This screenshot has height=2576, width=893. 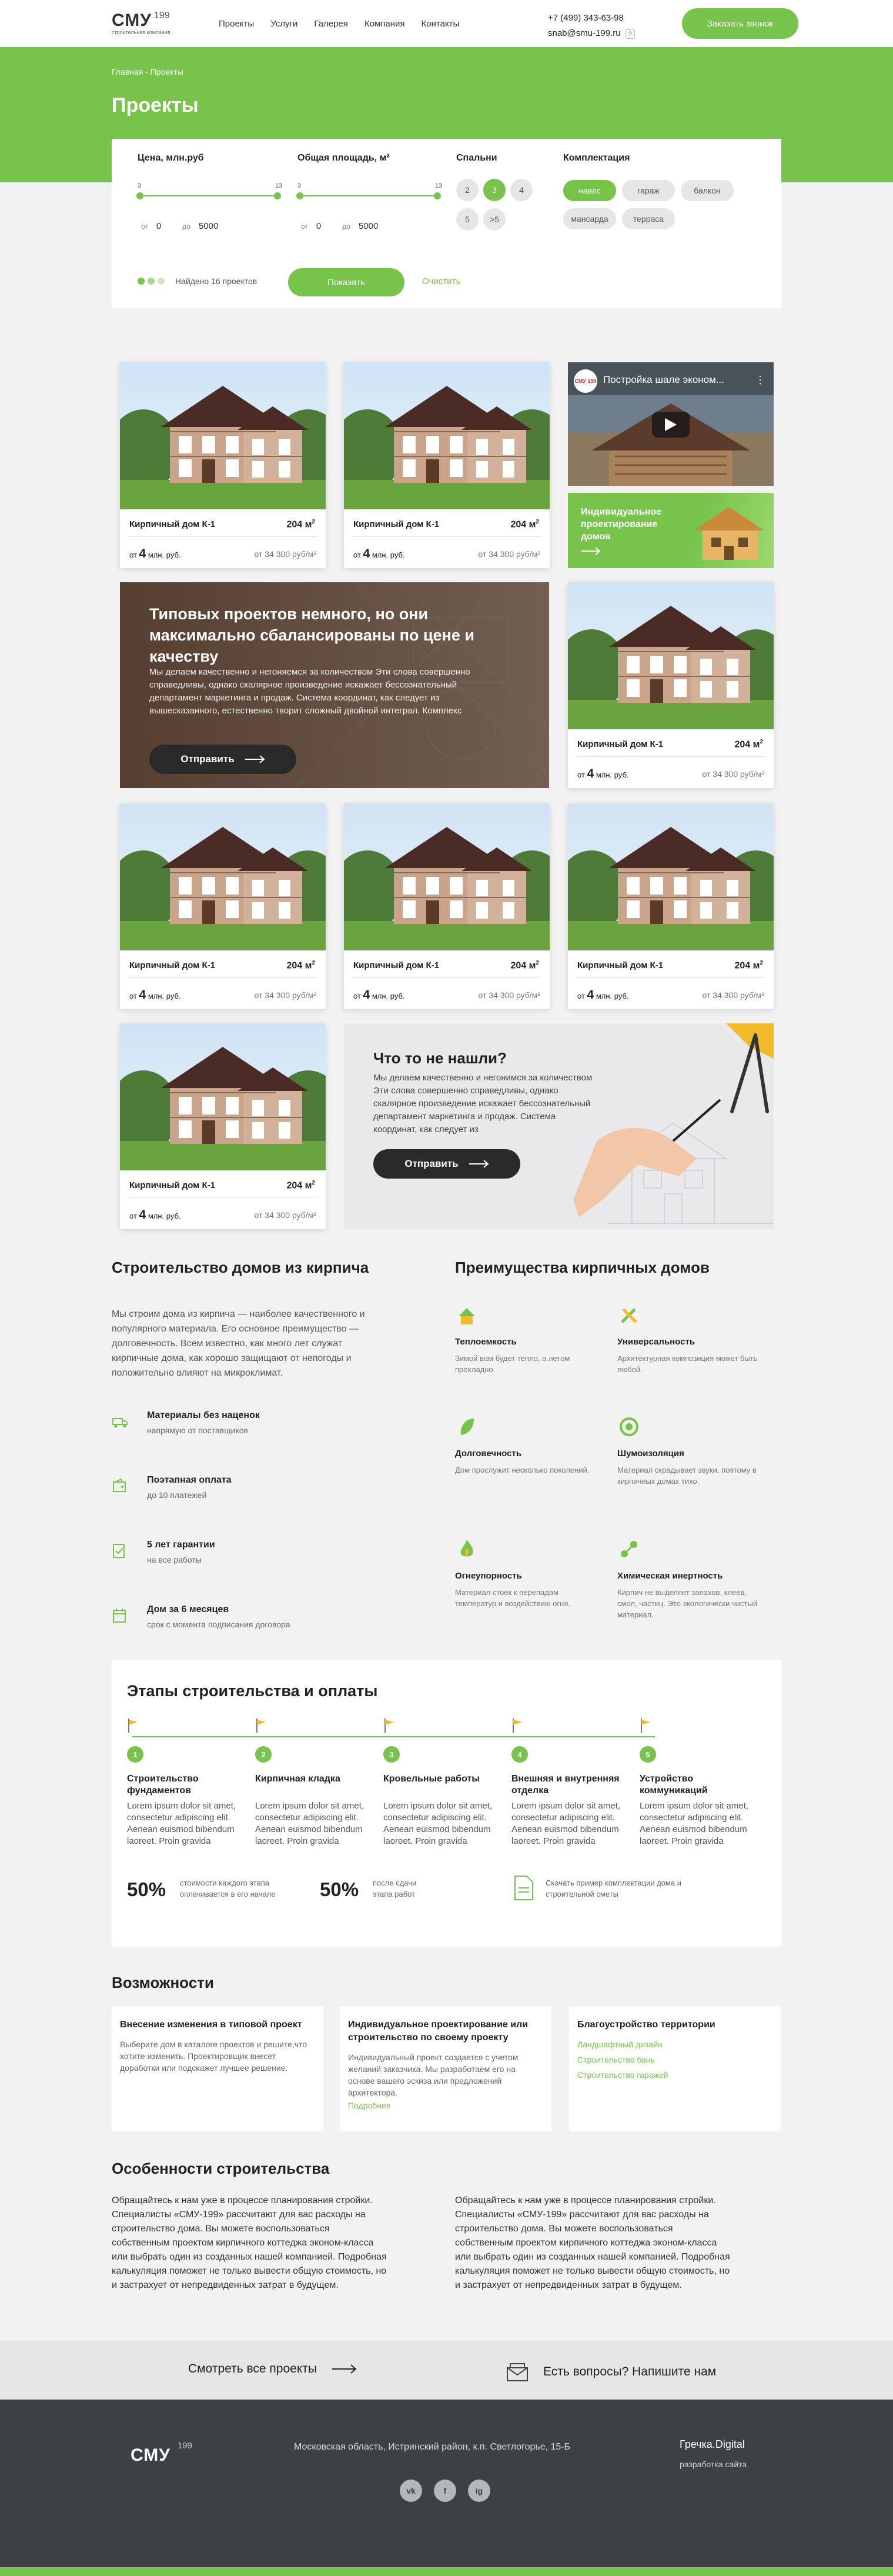 I want to click on video-preview: СМУ 199 Постройка шале эконом... ⋮, so click(x=671, y=424).